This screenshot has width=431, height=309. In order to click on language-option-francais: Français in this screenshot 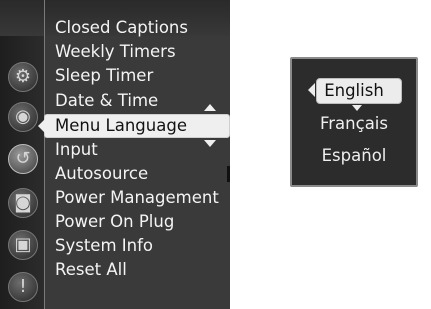, I will do `click(354, 124)`.